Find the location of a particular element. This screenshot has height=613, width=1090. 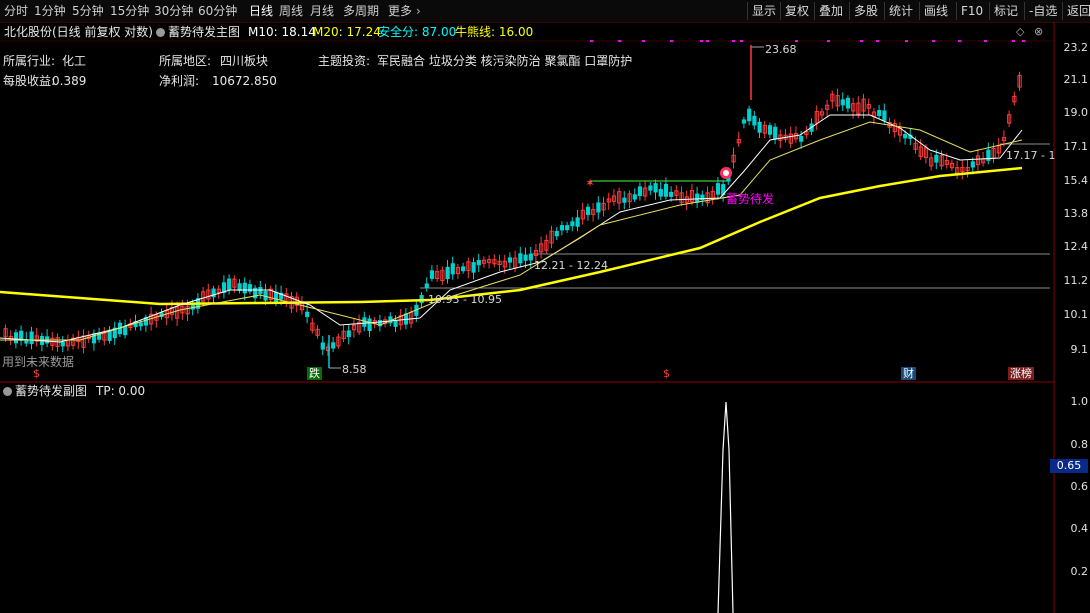

limit-down-badge: 跌 is located at coordinates (314, 373).